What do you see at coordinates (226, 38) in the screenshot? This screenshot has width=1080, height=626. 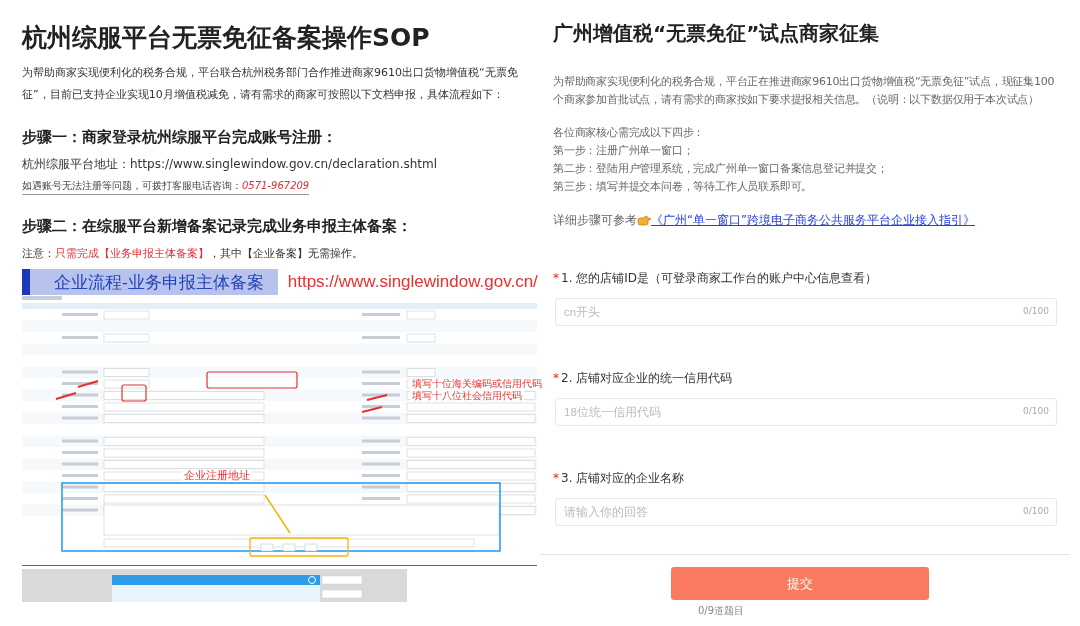 I see `article-title: 杭州综服平台无票免征备案操作SOP` at bounding box center [226, 38].